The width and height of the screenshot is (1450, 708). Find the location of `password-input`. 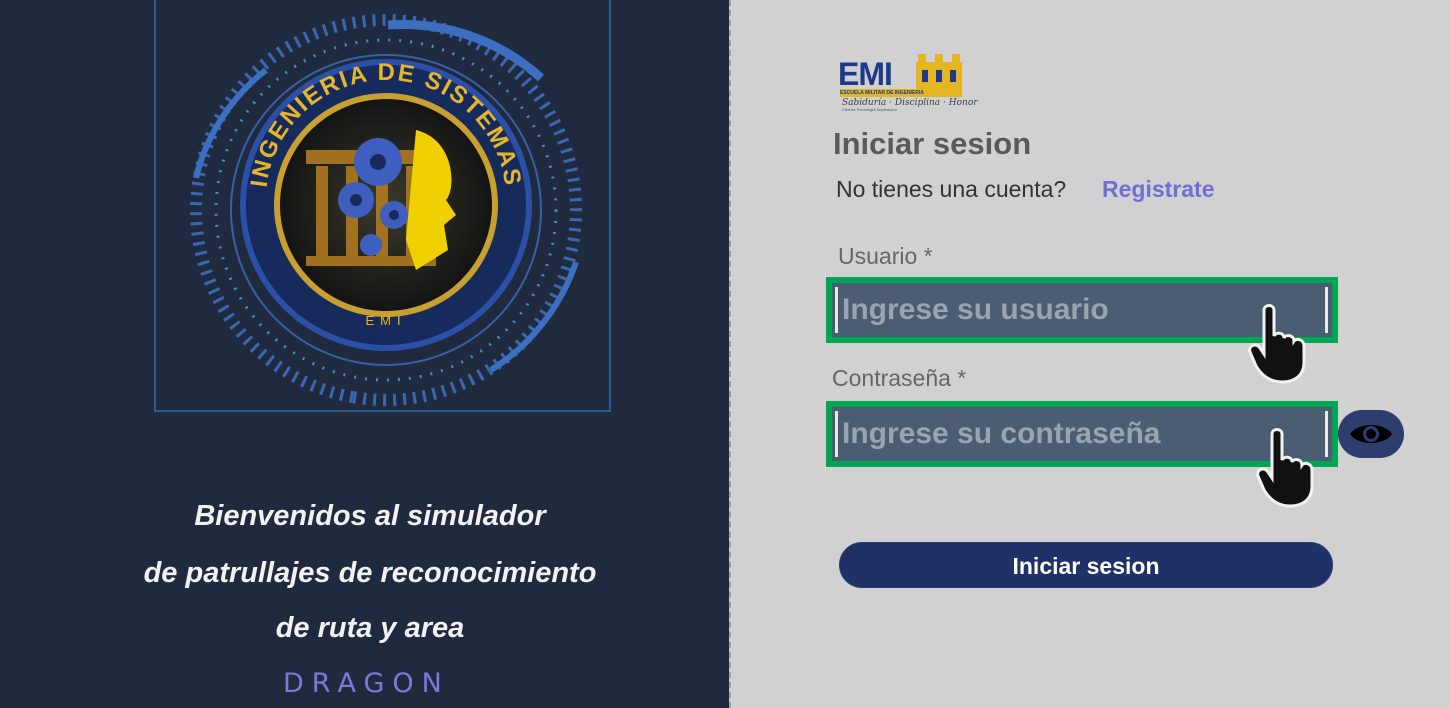

password-input is located at coordinates (1077, 434).